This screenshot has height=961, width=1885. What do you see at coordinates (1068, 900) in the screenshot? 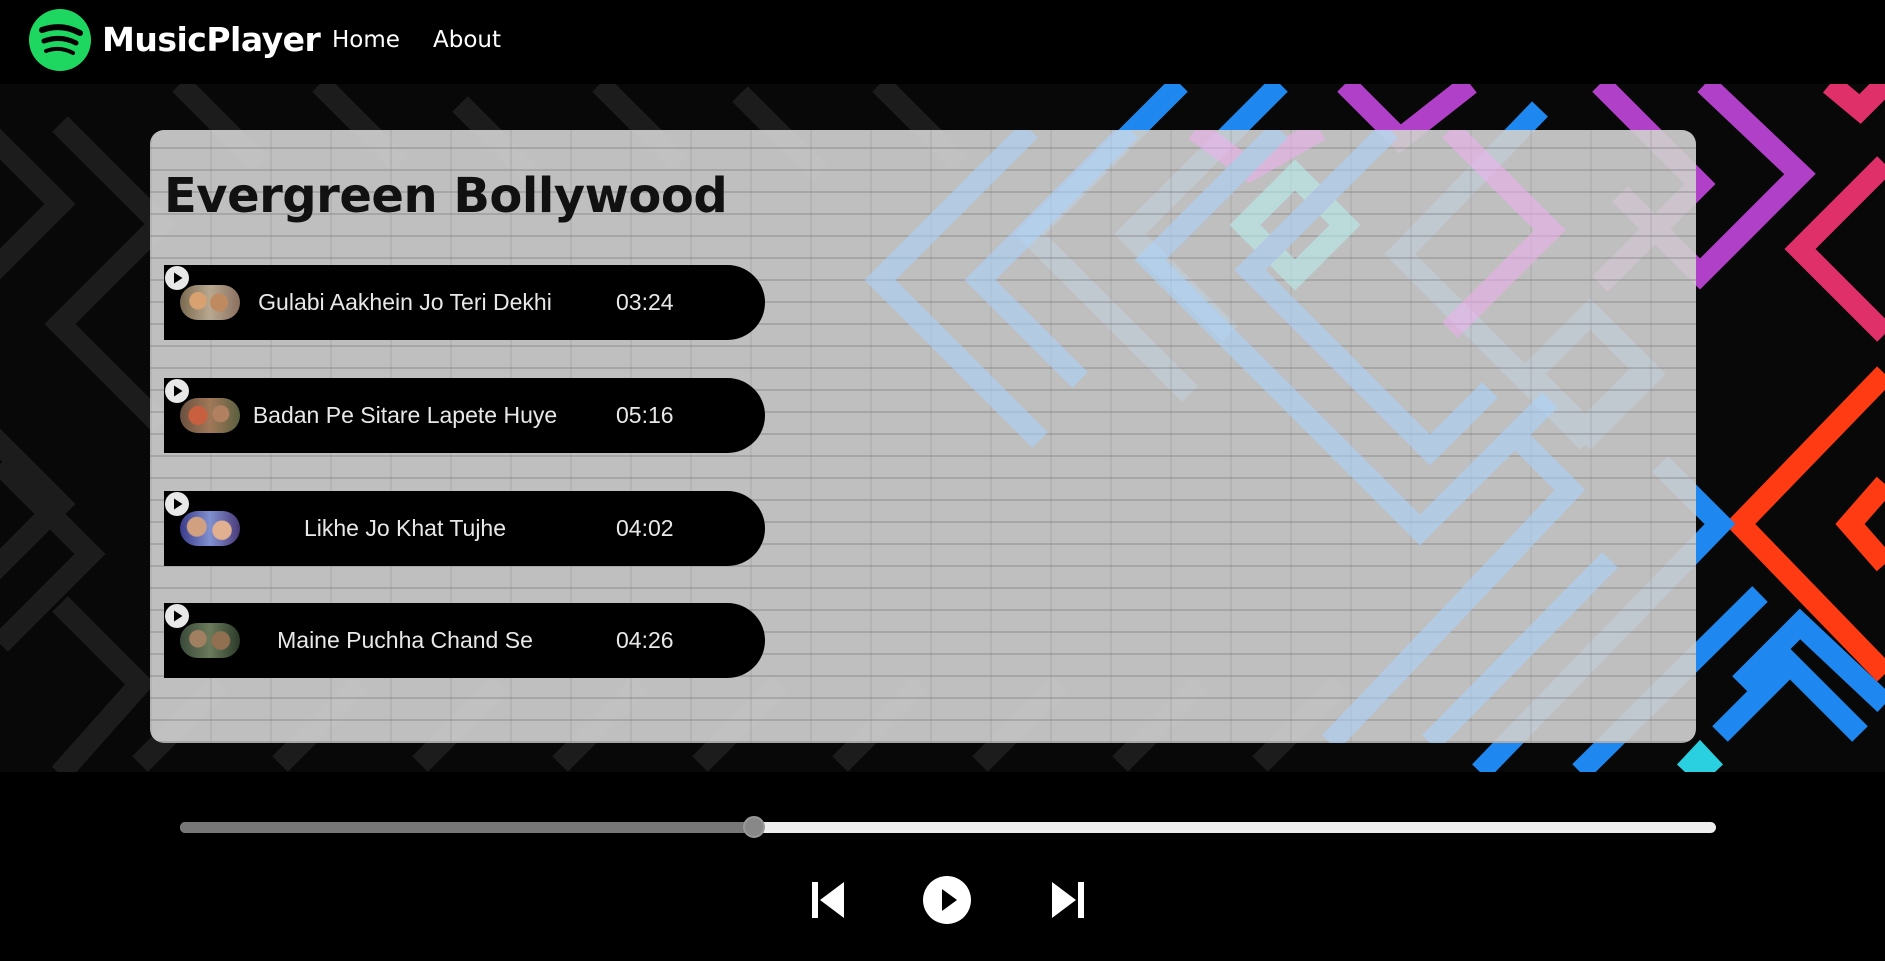
I see `next-icon` at bounding box center [1068, 900].